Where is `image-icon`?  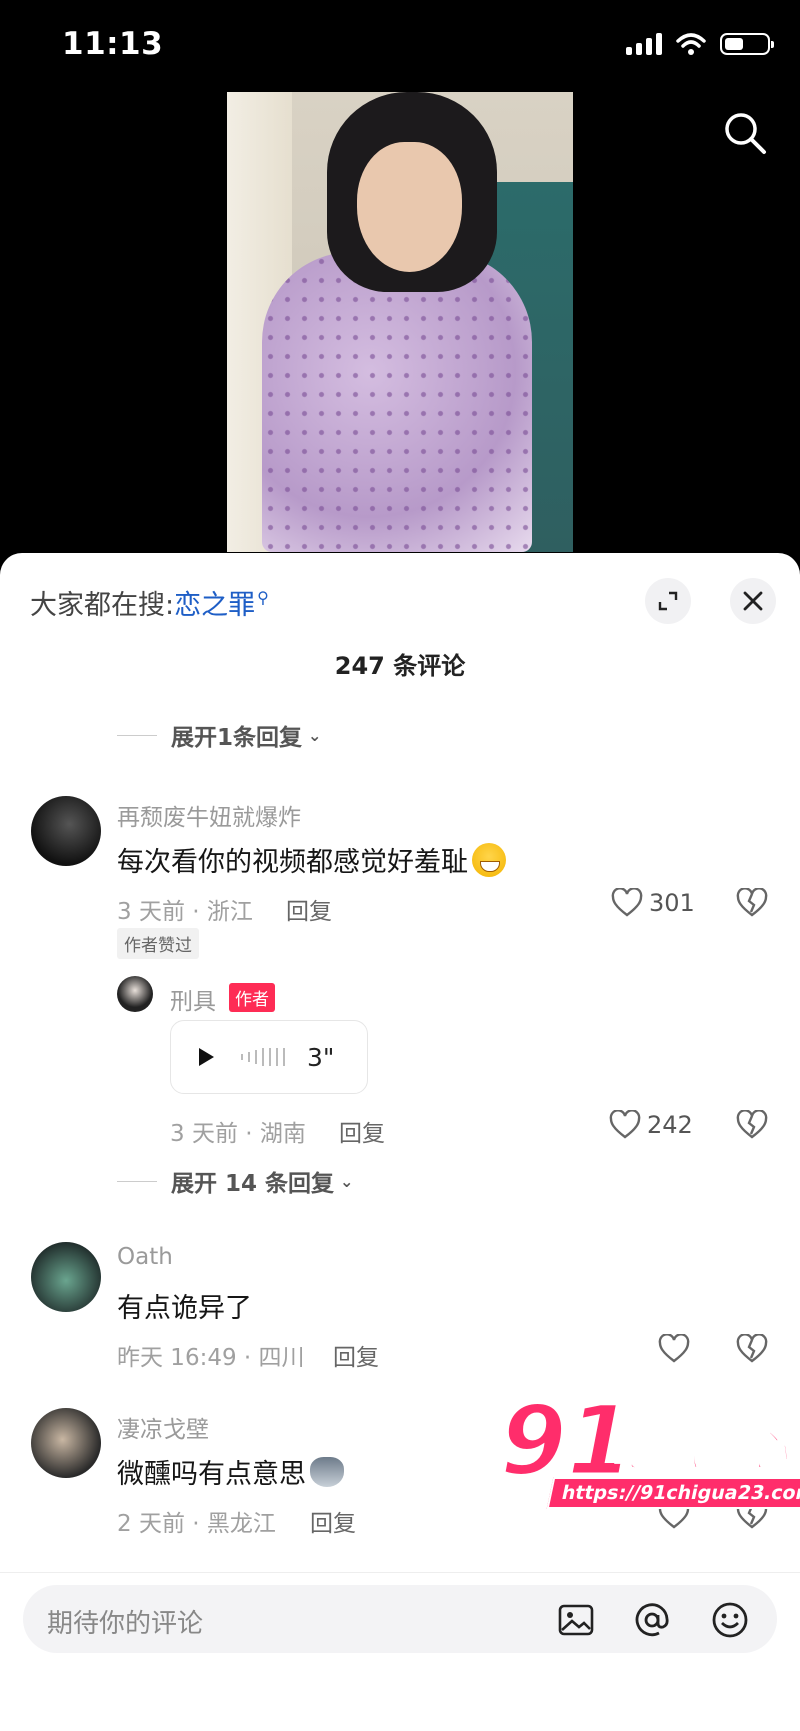
image-icon is located at coordinates (576, 1620).